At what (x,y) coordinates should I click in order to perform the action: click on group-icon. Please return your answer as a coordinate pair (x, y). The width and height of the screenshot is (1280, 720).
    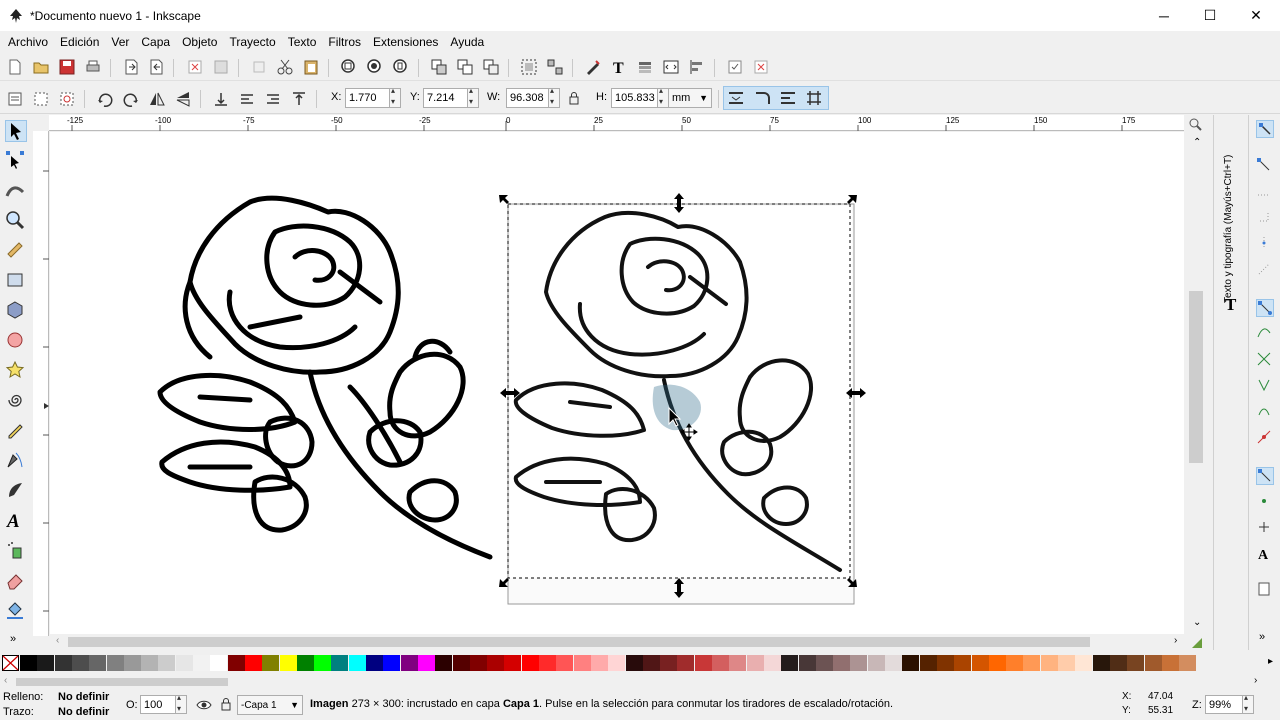
    Looking at the image, I should click on (529, 67).